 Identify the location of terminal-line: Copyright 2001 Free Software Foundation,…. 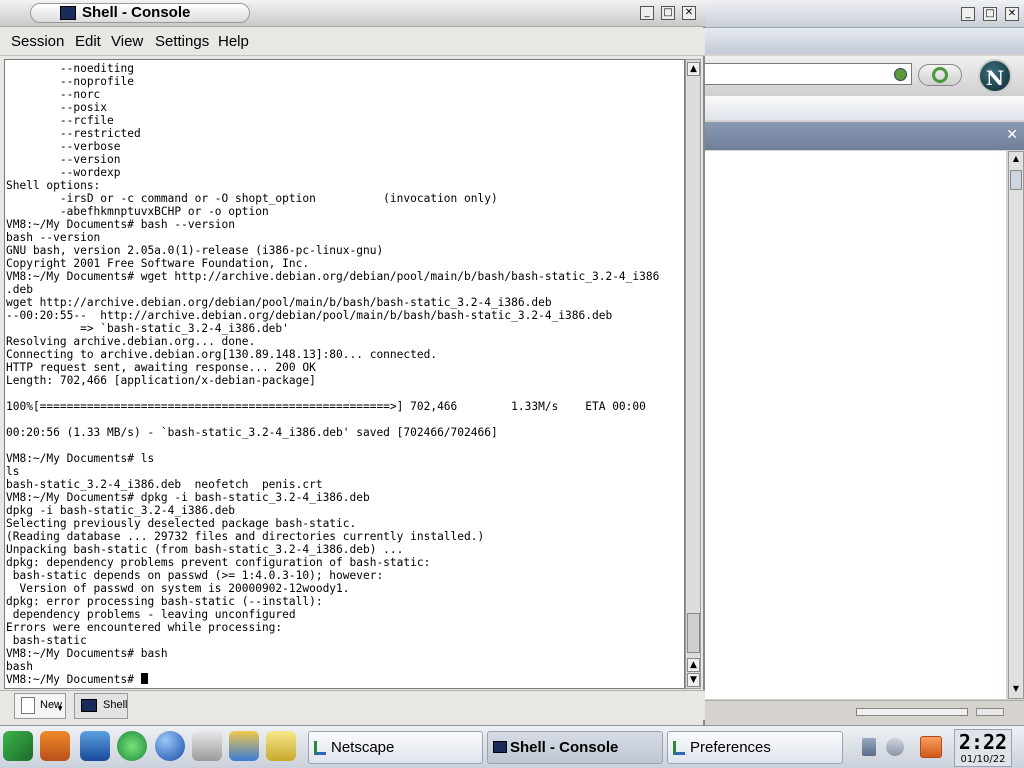
(158, 263).